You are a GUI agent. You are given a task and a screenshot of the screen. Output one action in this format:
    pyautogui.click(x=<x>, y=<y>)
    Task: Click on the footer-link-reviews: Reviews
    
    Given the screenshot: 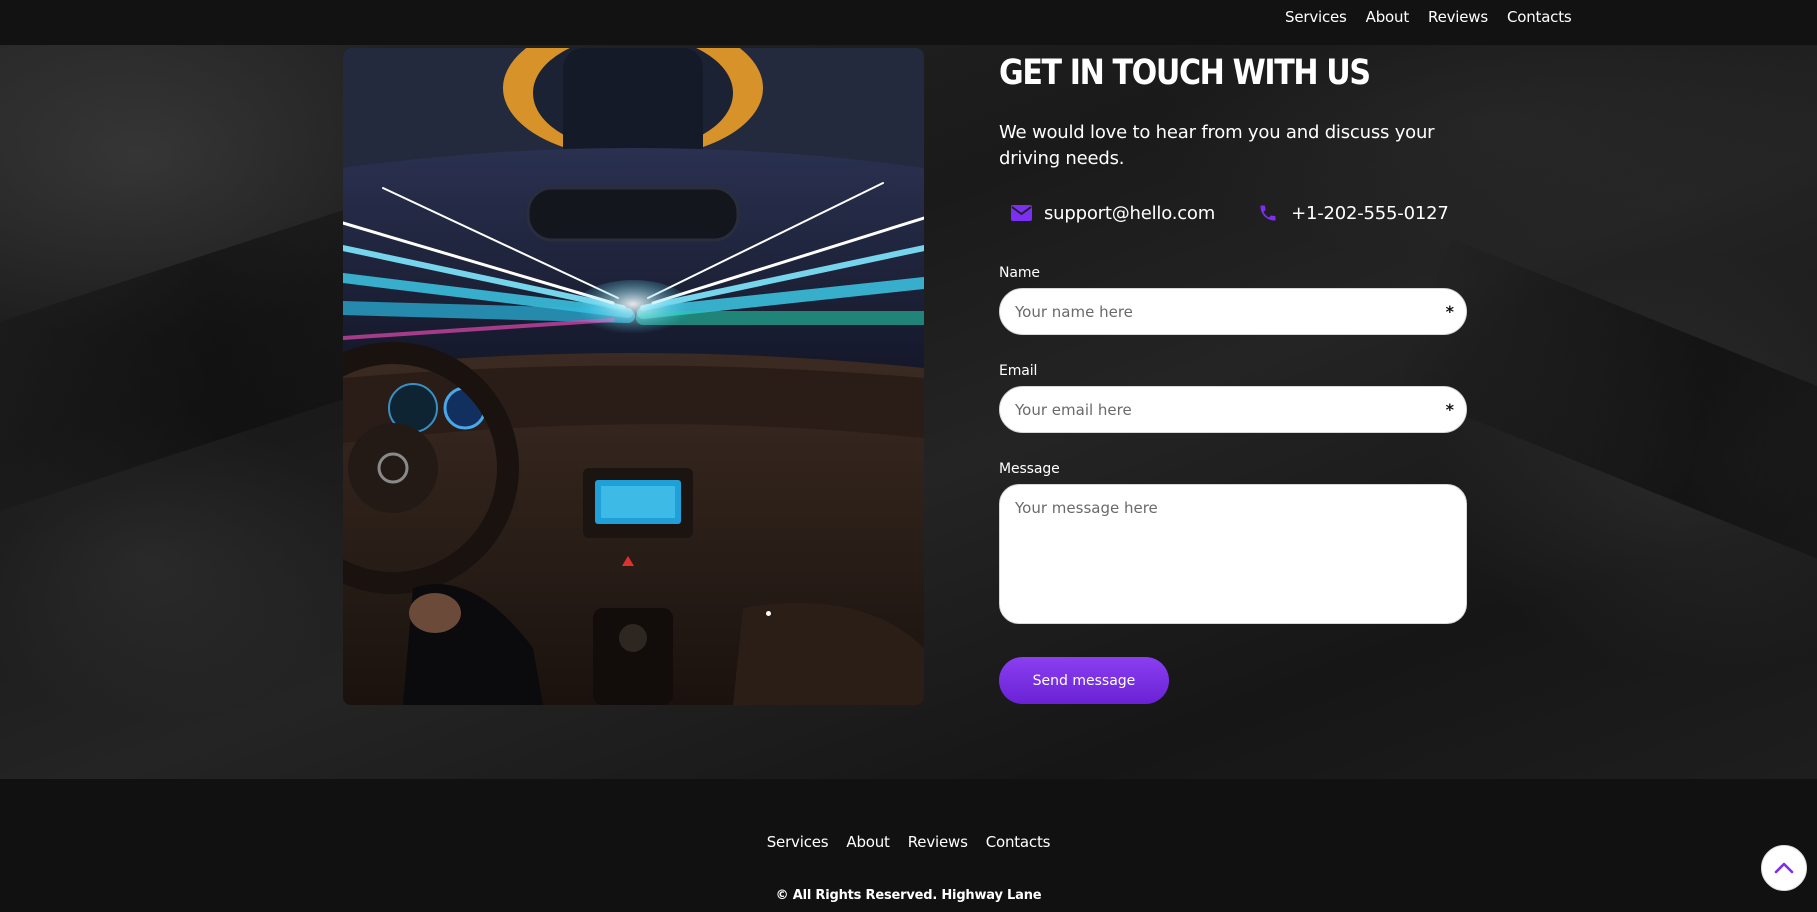 What is the action you would take?
    pyautogui.click(x=938, y=842)
    